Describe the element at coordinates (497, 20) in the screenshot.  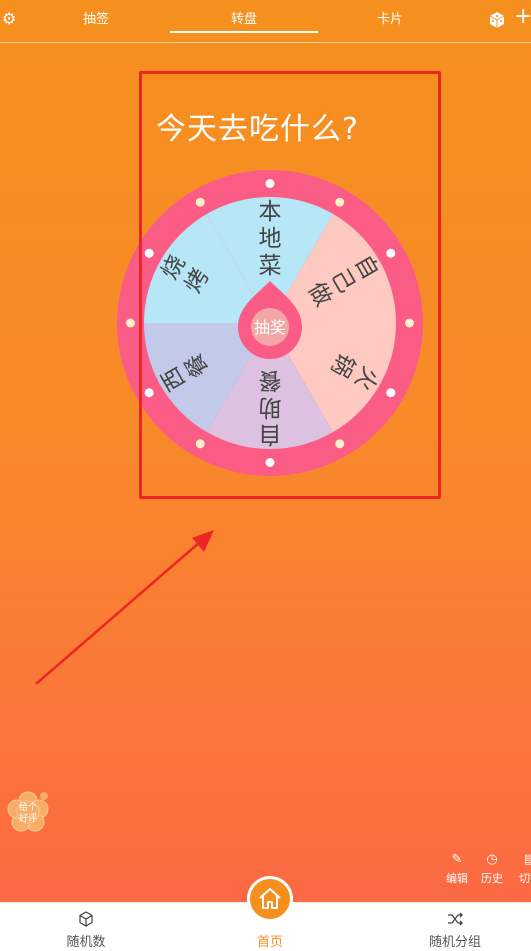
I see `dice-icon` at that location.